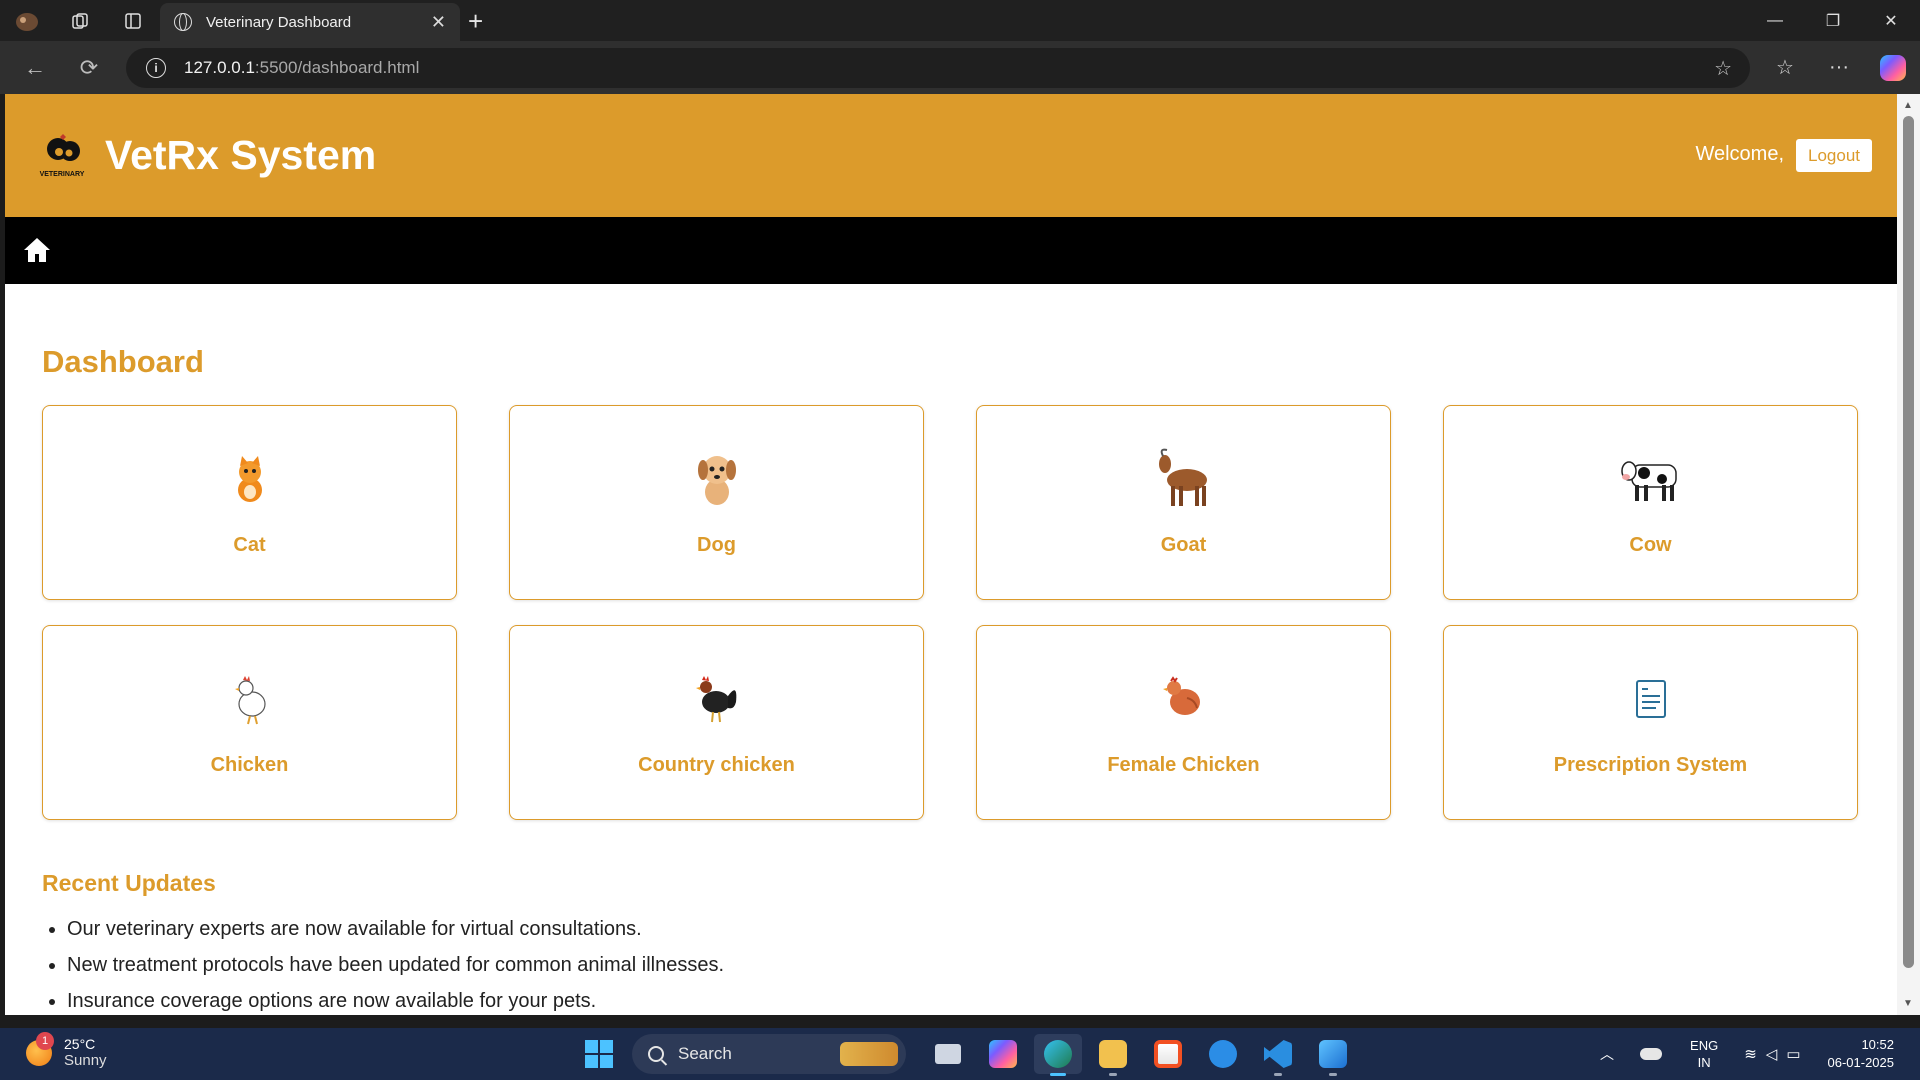 The width and height of the screenshot is (1920, 1080). Describe the element at coordinates (241, 155) in the screenshot. I see `brand-title: VetRx System` at that location.